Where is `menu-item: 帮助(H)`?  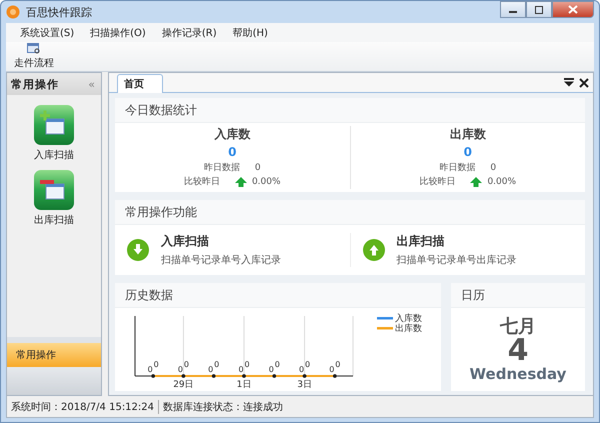 menu-item: 帮助(H) is located at coordinates (250, 33).